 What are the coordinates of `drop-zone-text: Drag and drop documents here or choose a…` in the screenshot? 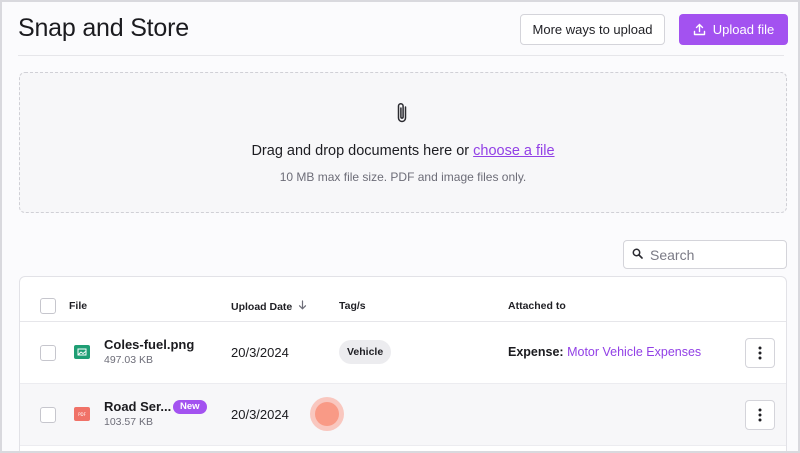 It's located at (403, 151).